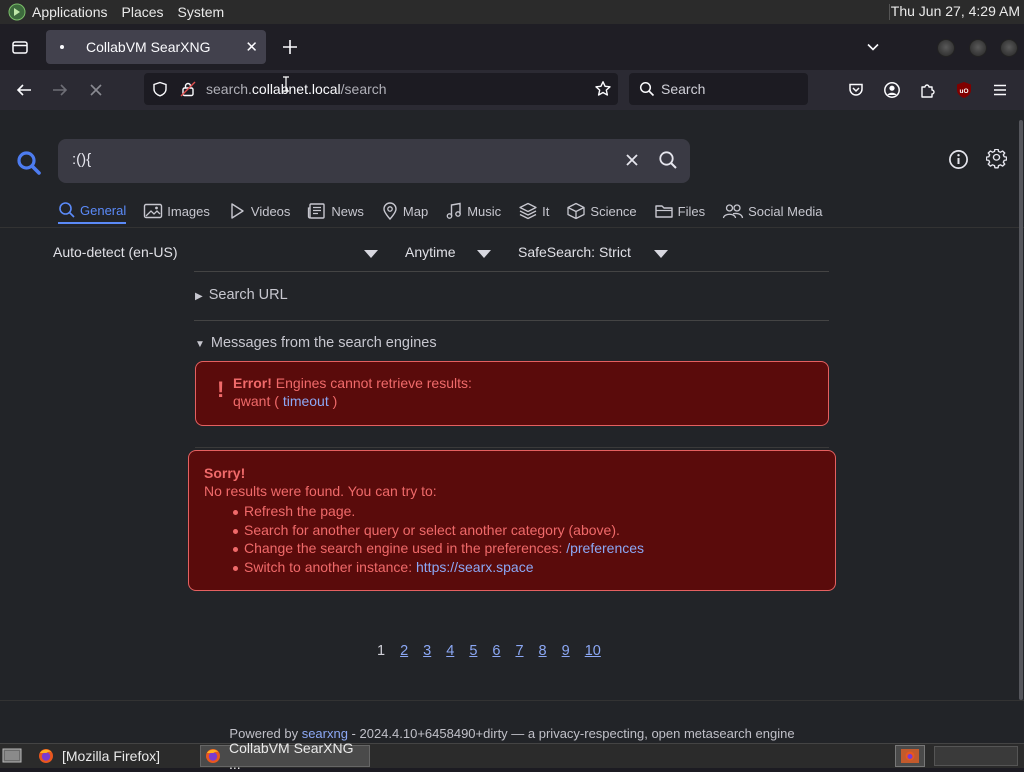  What do you see at coordinates (543, 651) in the screenshot?
I see `page-link-8: 8` at bounding box center [543, 651].